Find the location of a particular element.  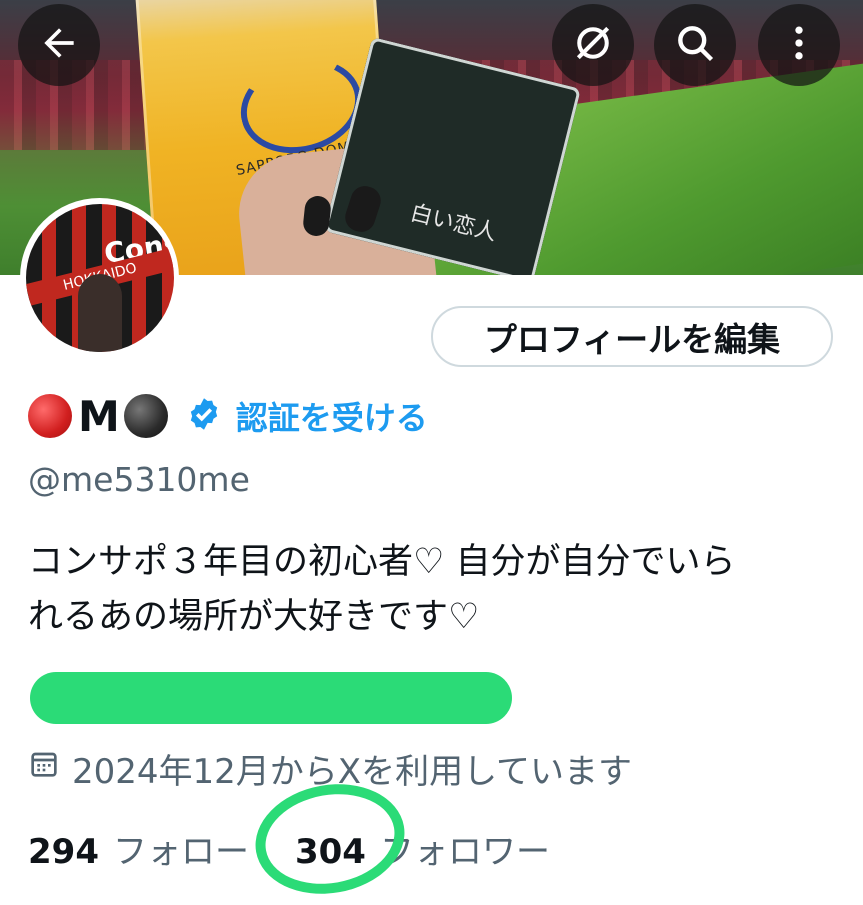

back-arrow-icon is located at coordinates (59, 45).